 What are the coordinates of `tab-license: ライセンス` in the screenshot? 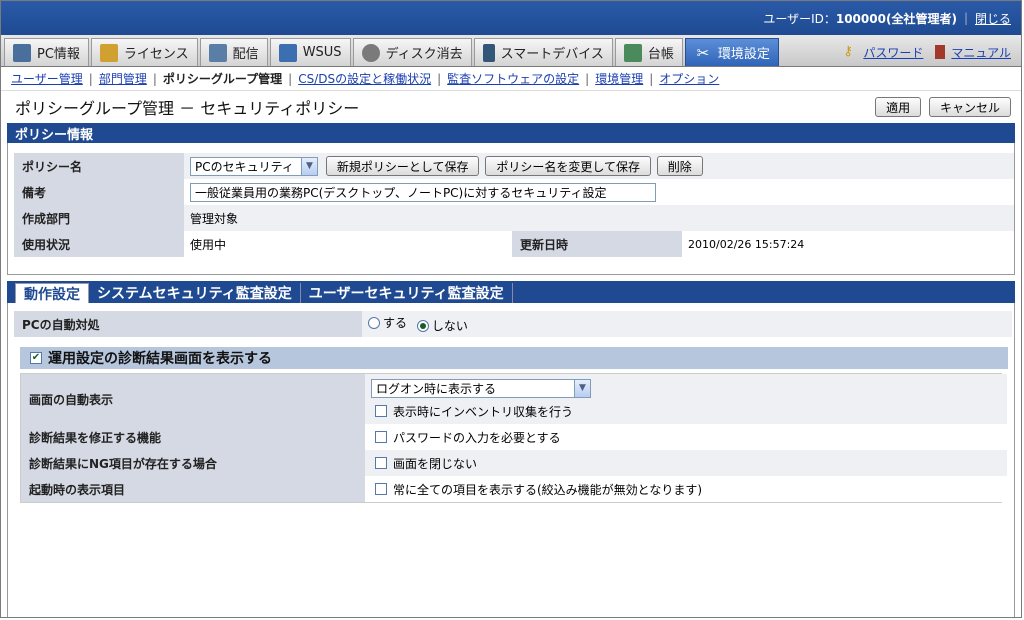 It's located at (144, 52).